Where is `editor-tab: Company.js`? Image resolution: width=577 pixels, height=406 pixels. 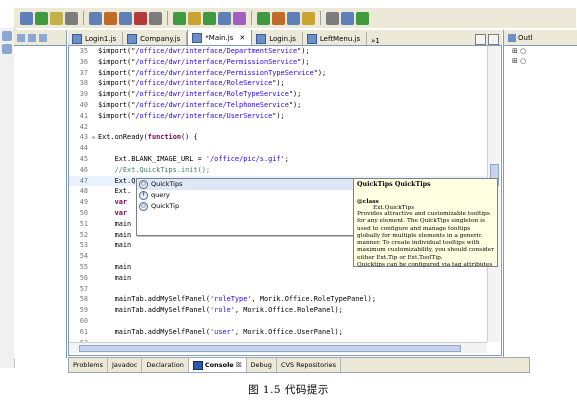
editor-tab: Company.js is located at coordinates (155, 38).